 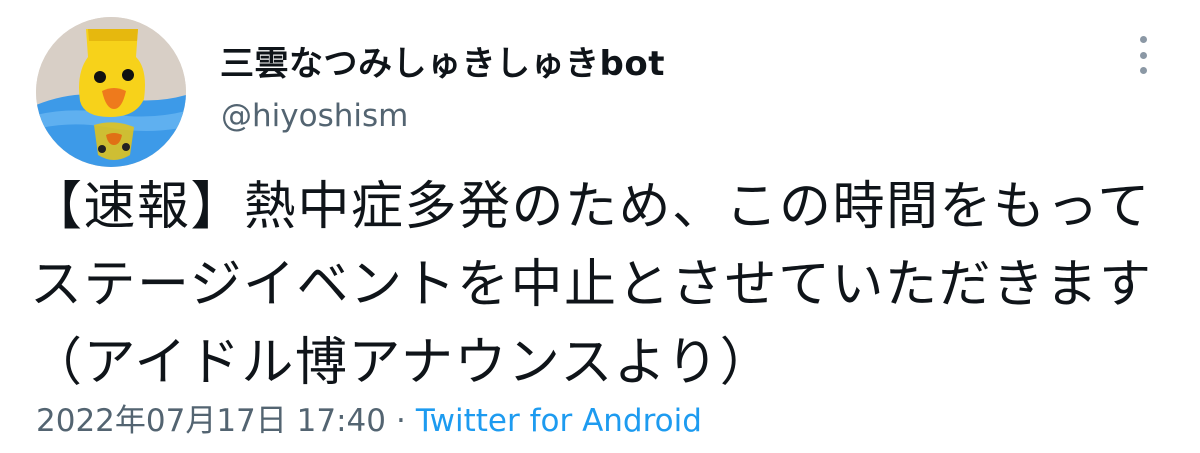 I want to click on more-vertical-icon, so click(x=1143, y=55).